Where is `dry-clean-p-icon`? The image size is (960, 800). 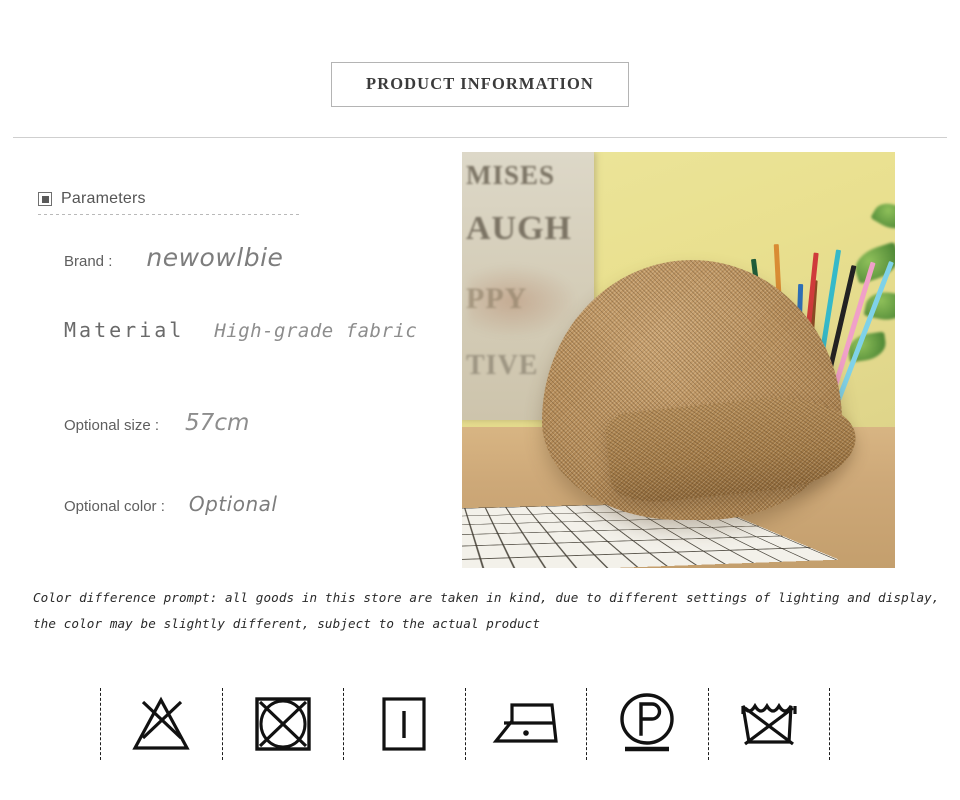
dry-clean-p-icon is located at coordinates (647, 722).